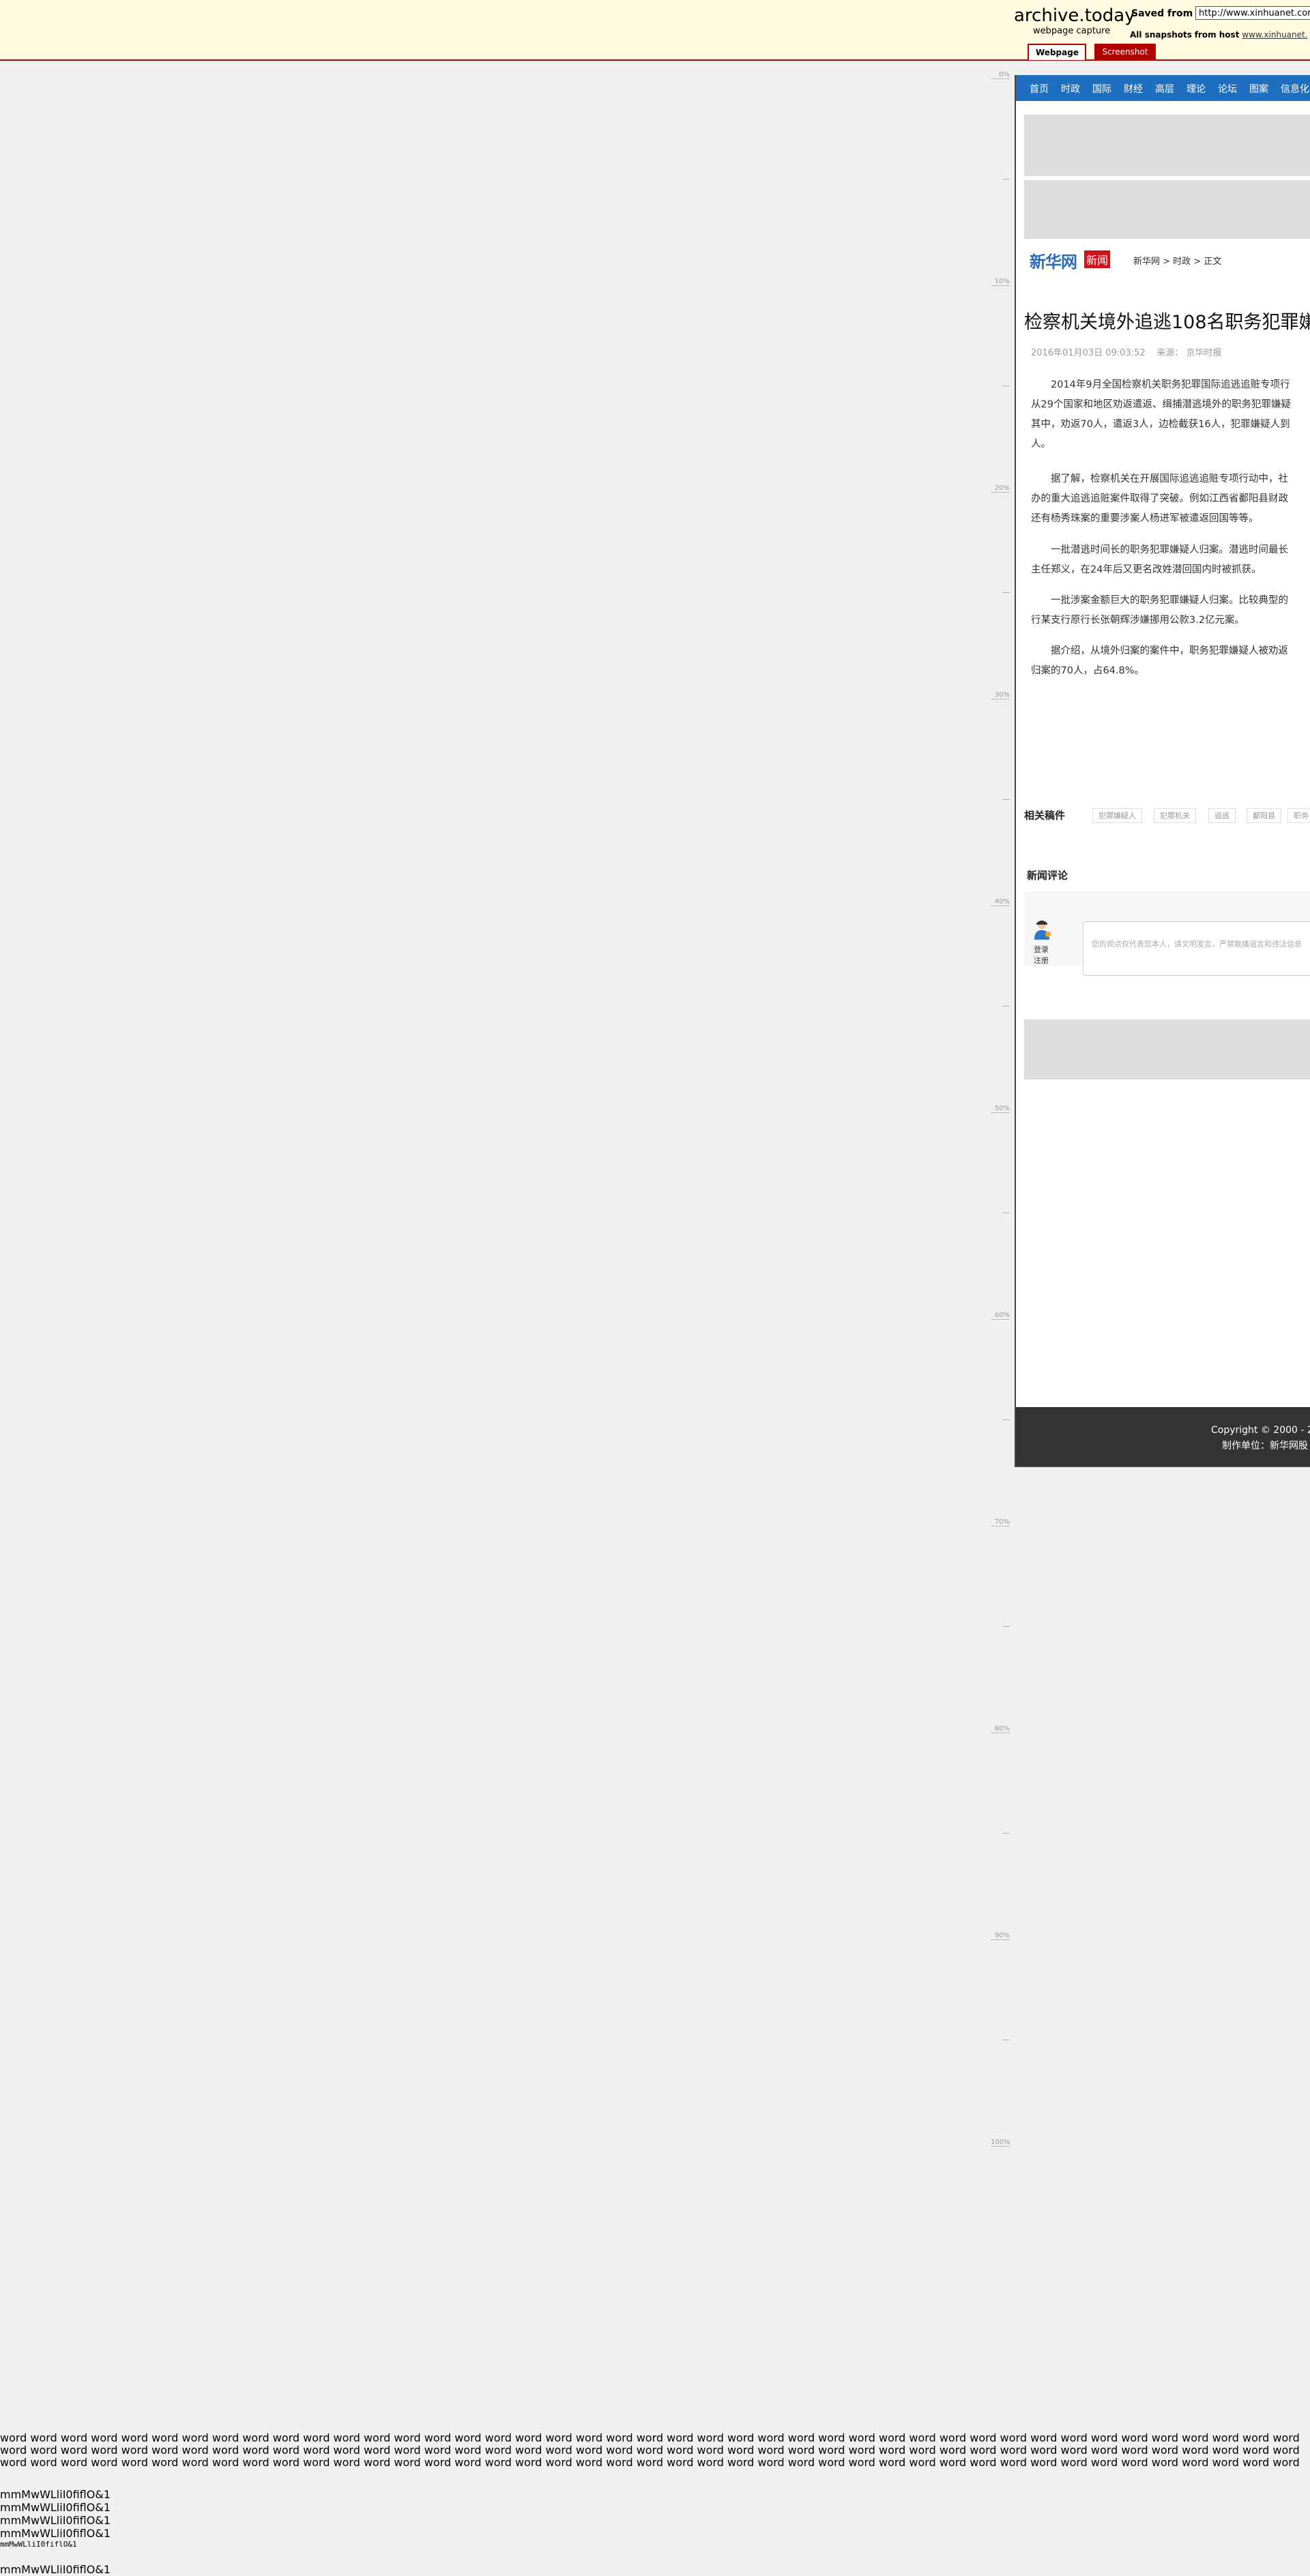 The height and width of the screenshot is (2576, 1310). I want to click on ad-banner-bottom, so click(1167, 1049).